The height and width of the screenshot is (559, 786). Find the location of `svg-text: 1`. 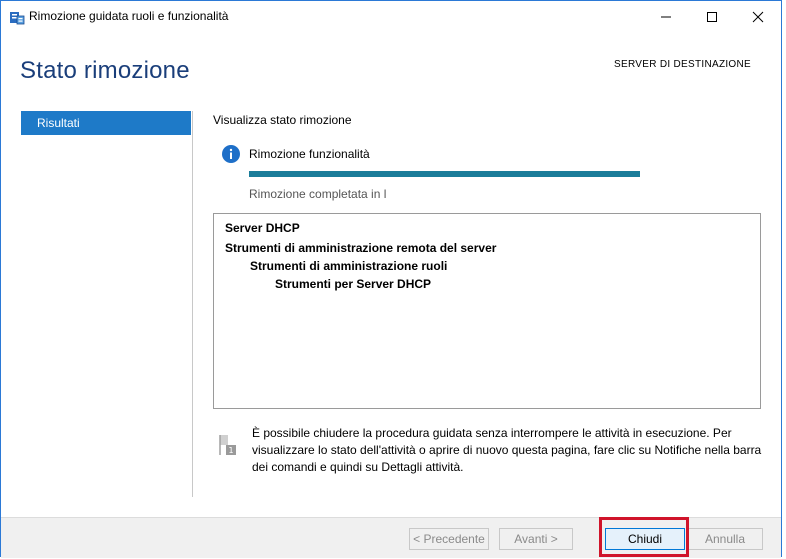

svg-text: 1 is located at coordinates (230, 450).